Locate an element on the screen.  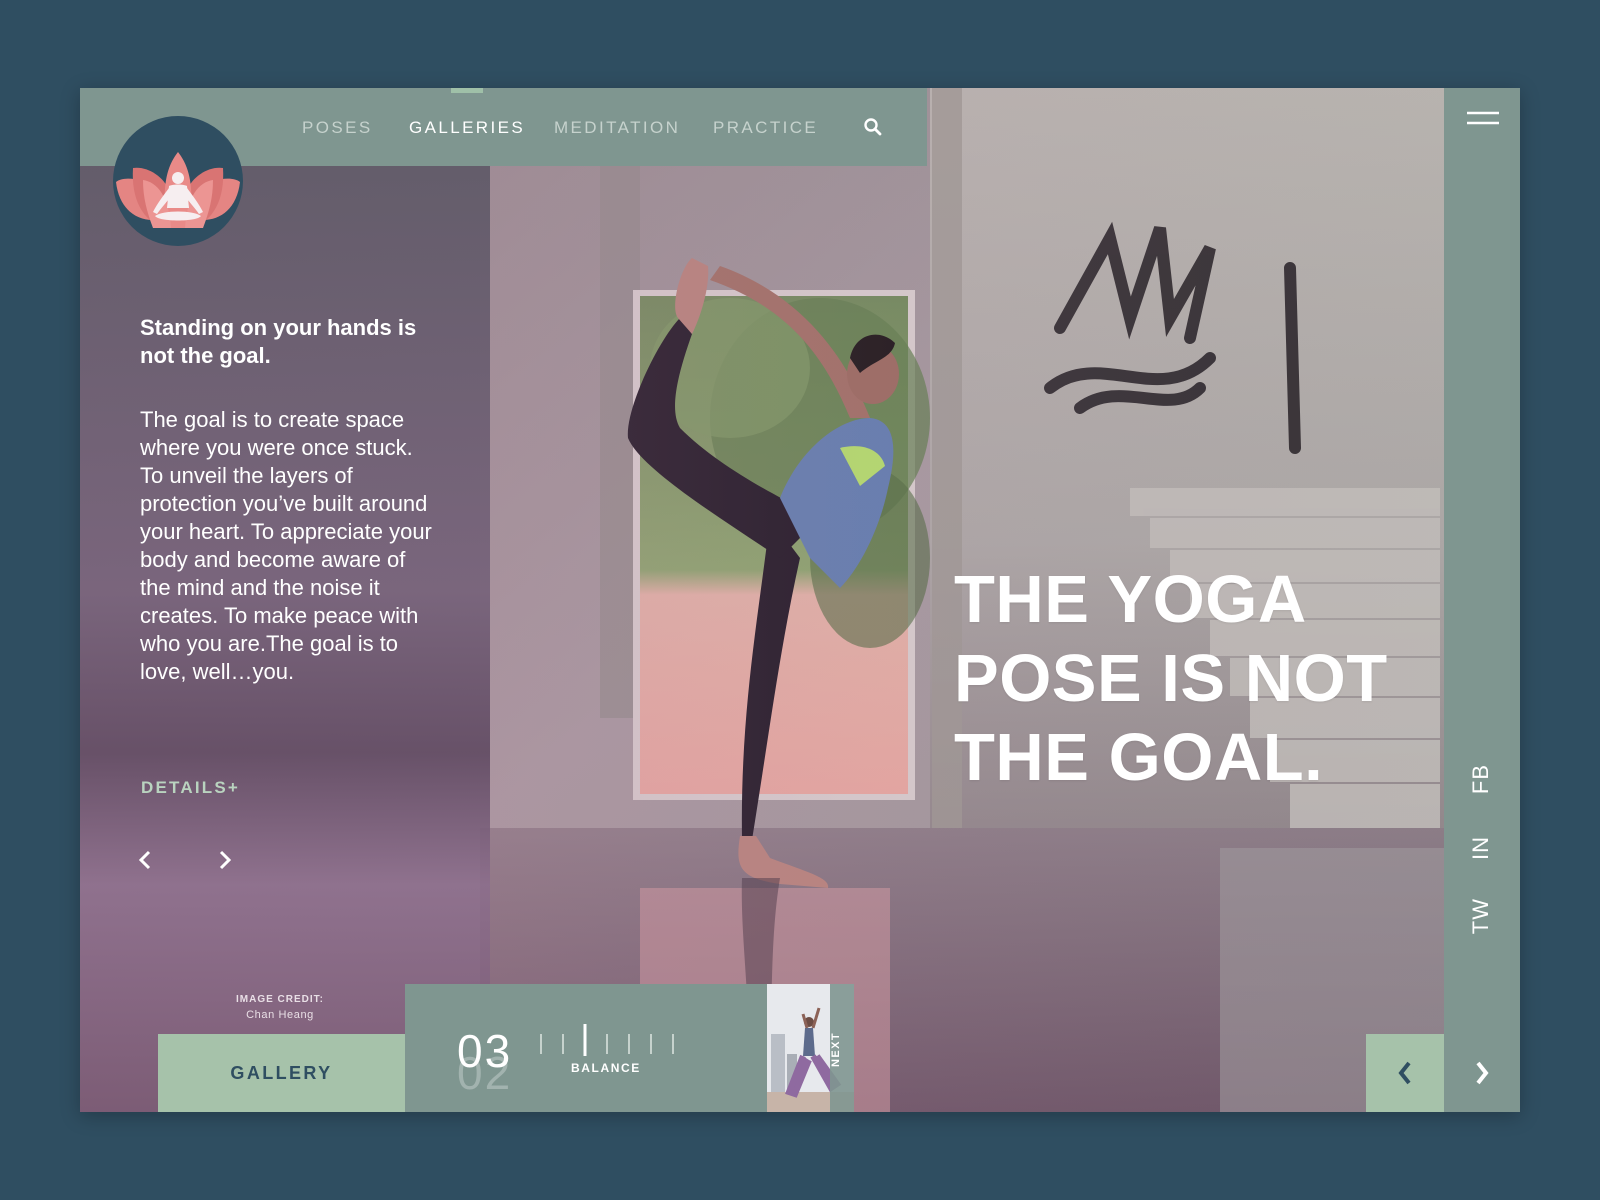
prev-slide-button is located at coordinates (1405, 1073).